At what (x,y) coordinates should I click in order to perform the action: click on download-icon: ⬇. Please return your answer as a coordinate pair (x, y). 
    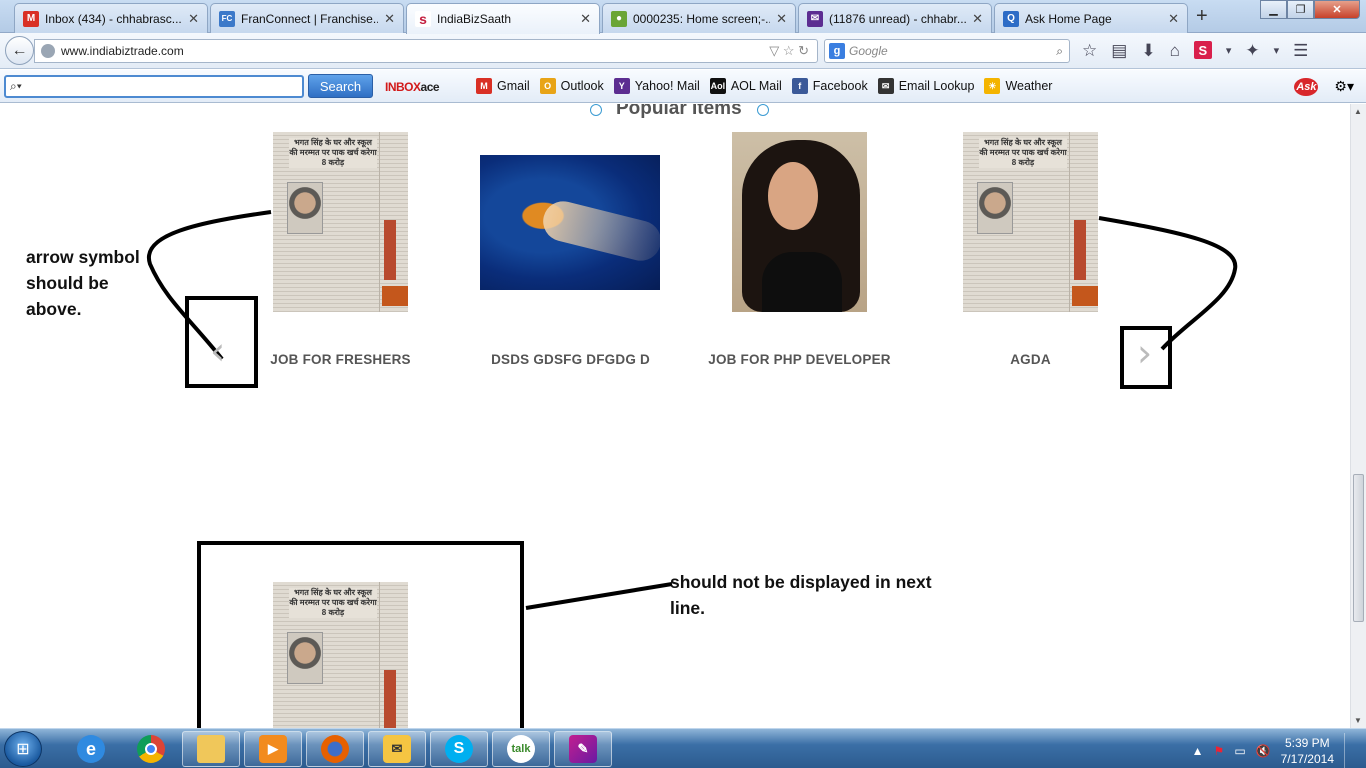
    Looking at the image, I should click on (1148, 51).